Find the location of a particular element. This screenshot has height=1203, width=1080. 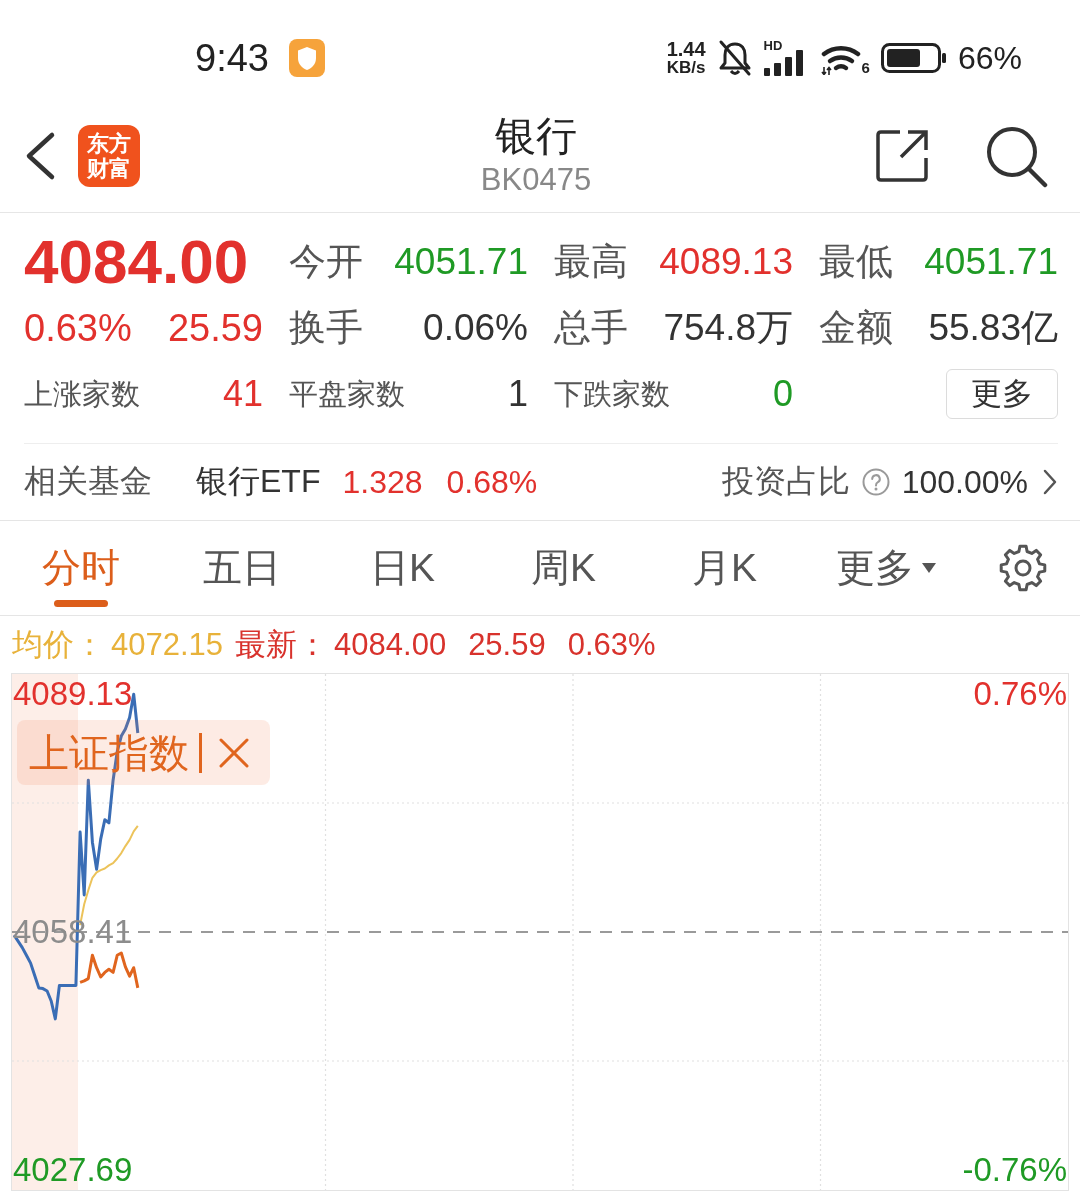

breadth-count: 1 is located at coordinates (517, 394).